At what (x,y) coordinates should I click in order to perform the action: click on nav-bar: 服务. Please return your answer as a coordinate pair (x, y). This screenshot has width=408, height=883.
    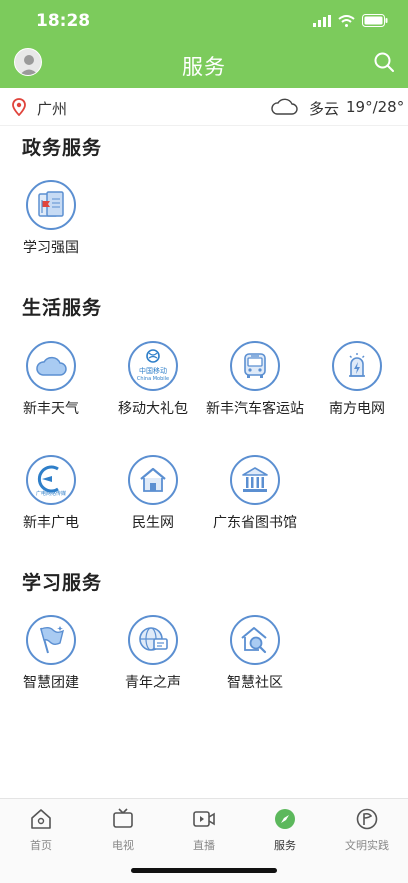
    Looking at the image, I should click on (204, 66).